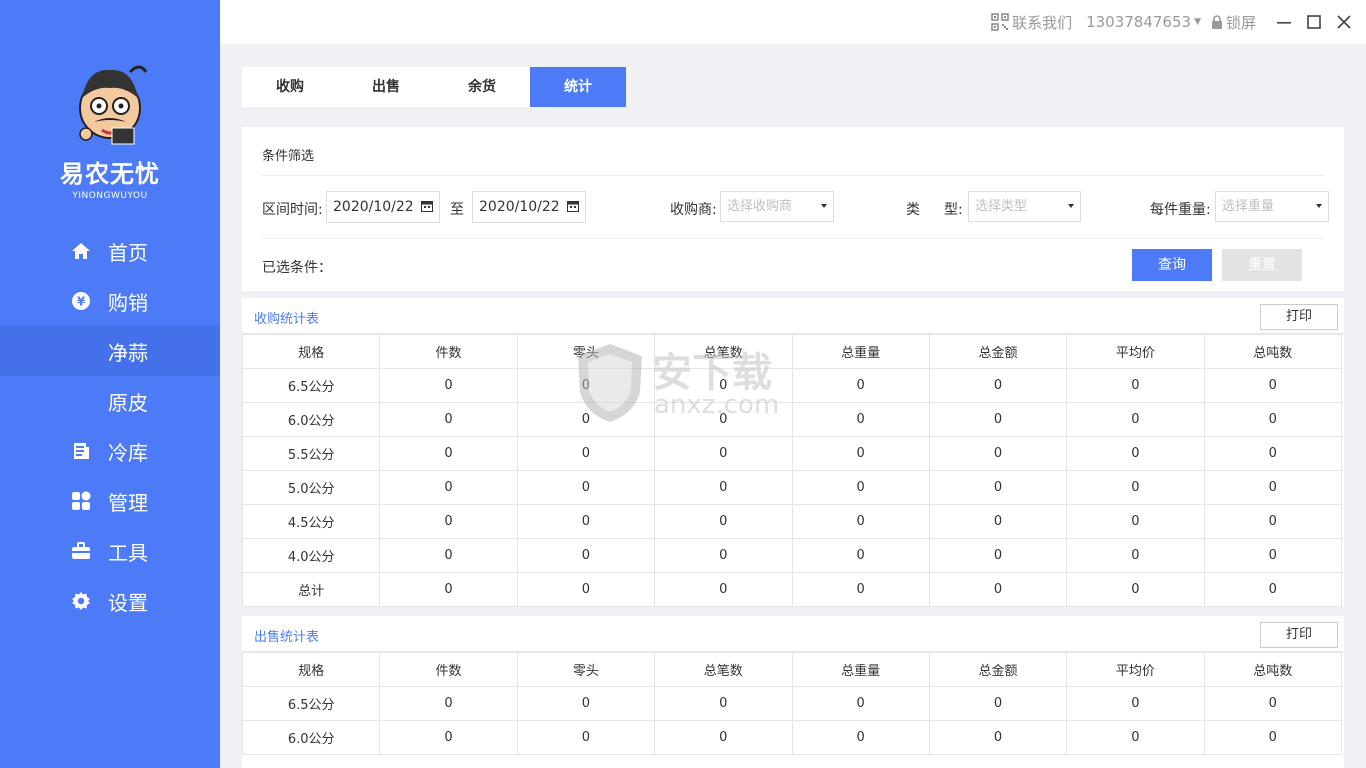 Image resolution: width=1366 pixels, height=768 pixels. I want to click on end-date-input: 2020/10/22, so click(529, 207).